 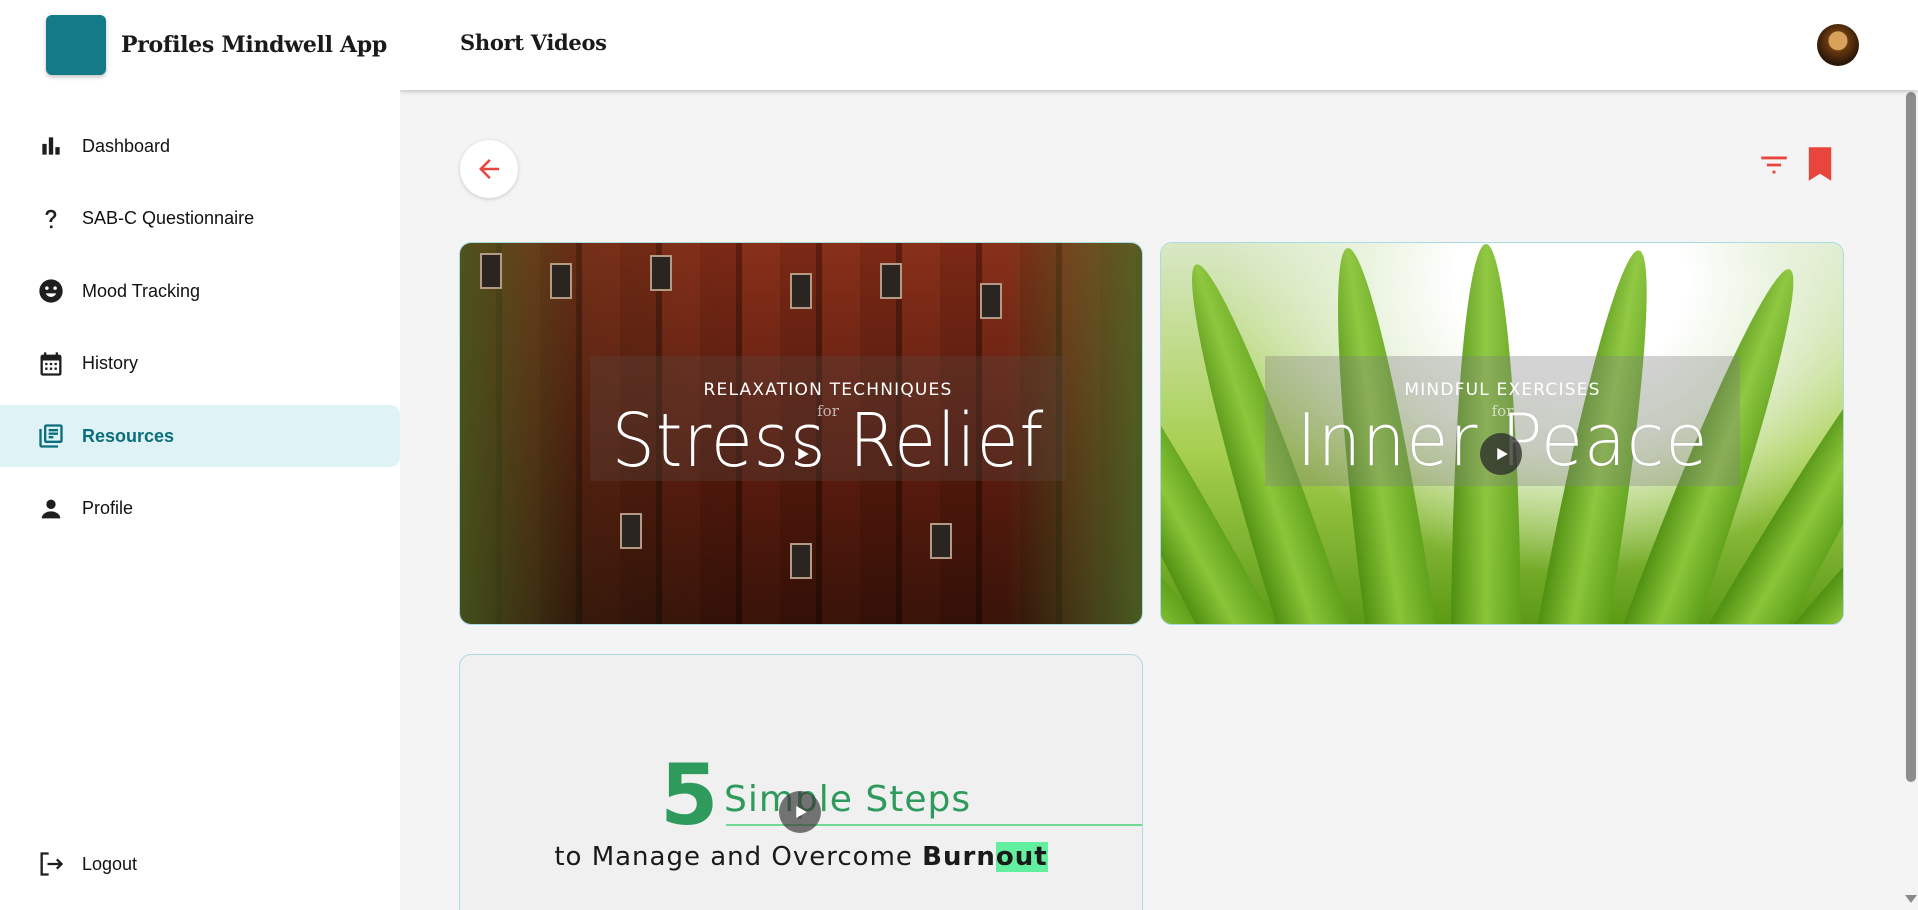 What do you see at coordinates (200, 864) in the screenshot?
I see `logout-button: Logout` at bounding box center [200, 864].